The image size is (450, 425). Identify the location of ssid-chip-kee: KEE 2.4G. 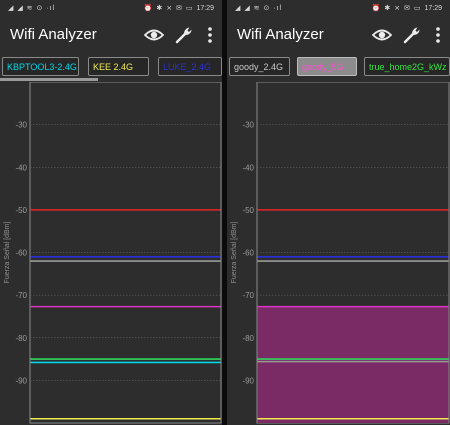
(118, 66).